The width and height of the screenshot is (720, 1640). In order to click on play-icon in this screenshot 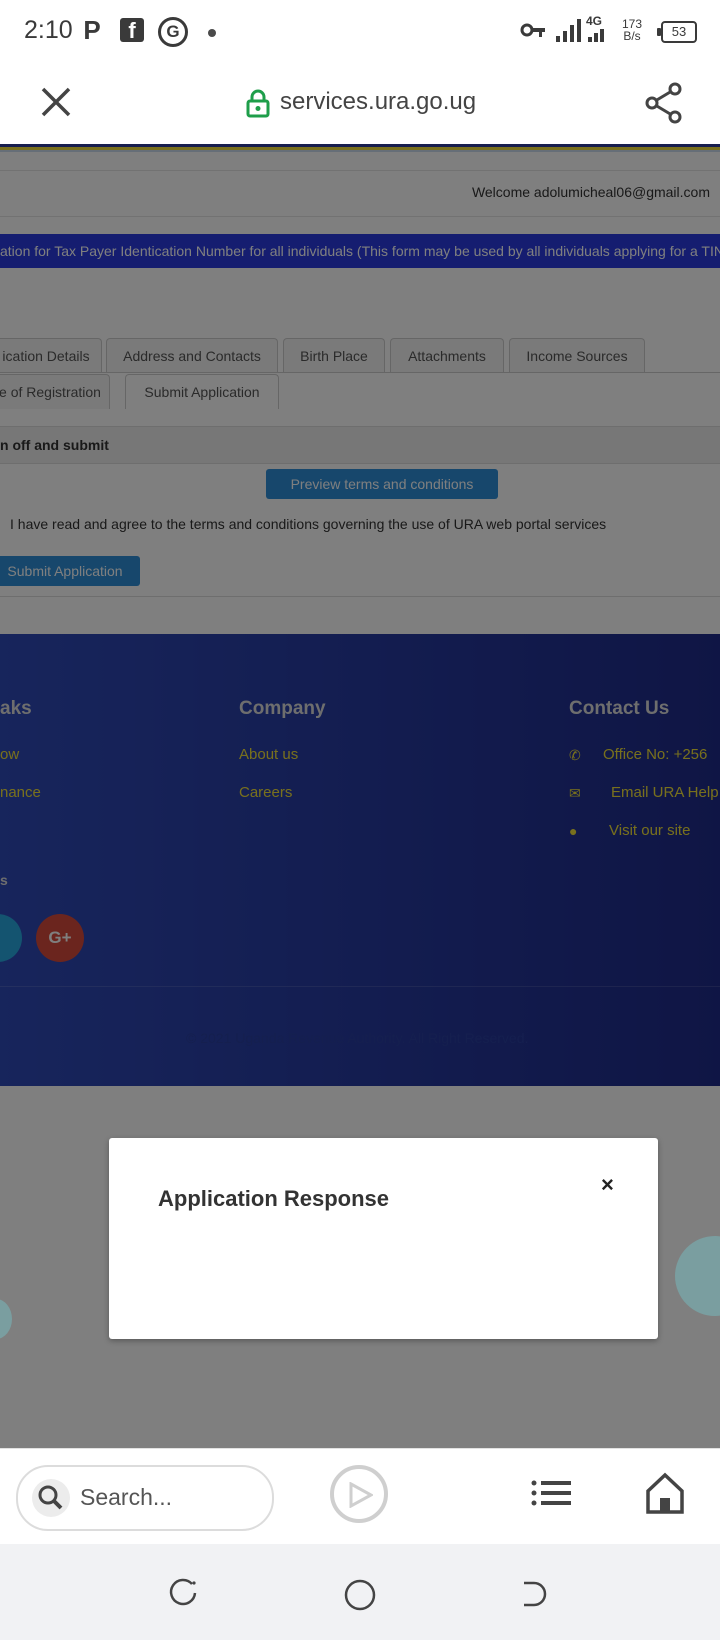, I will do `click(361, 1495)`.